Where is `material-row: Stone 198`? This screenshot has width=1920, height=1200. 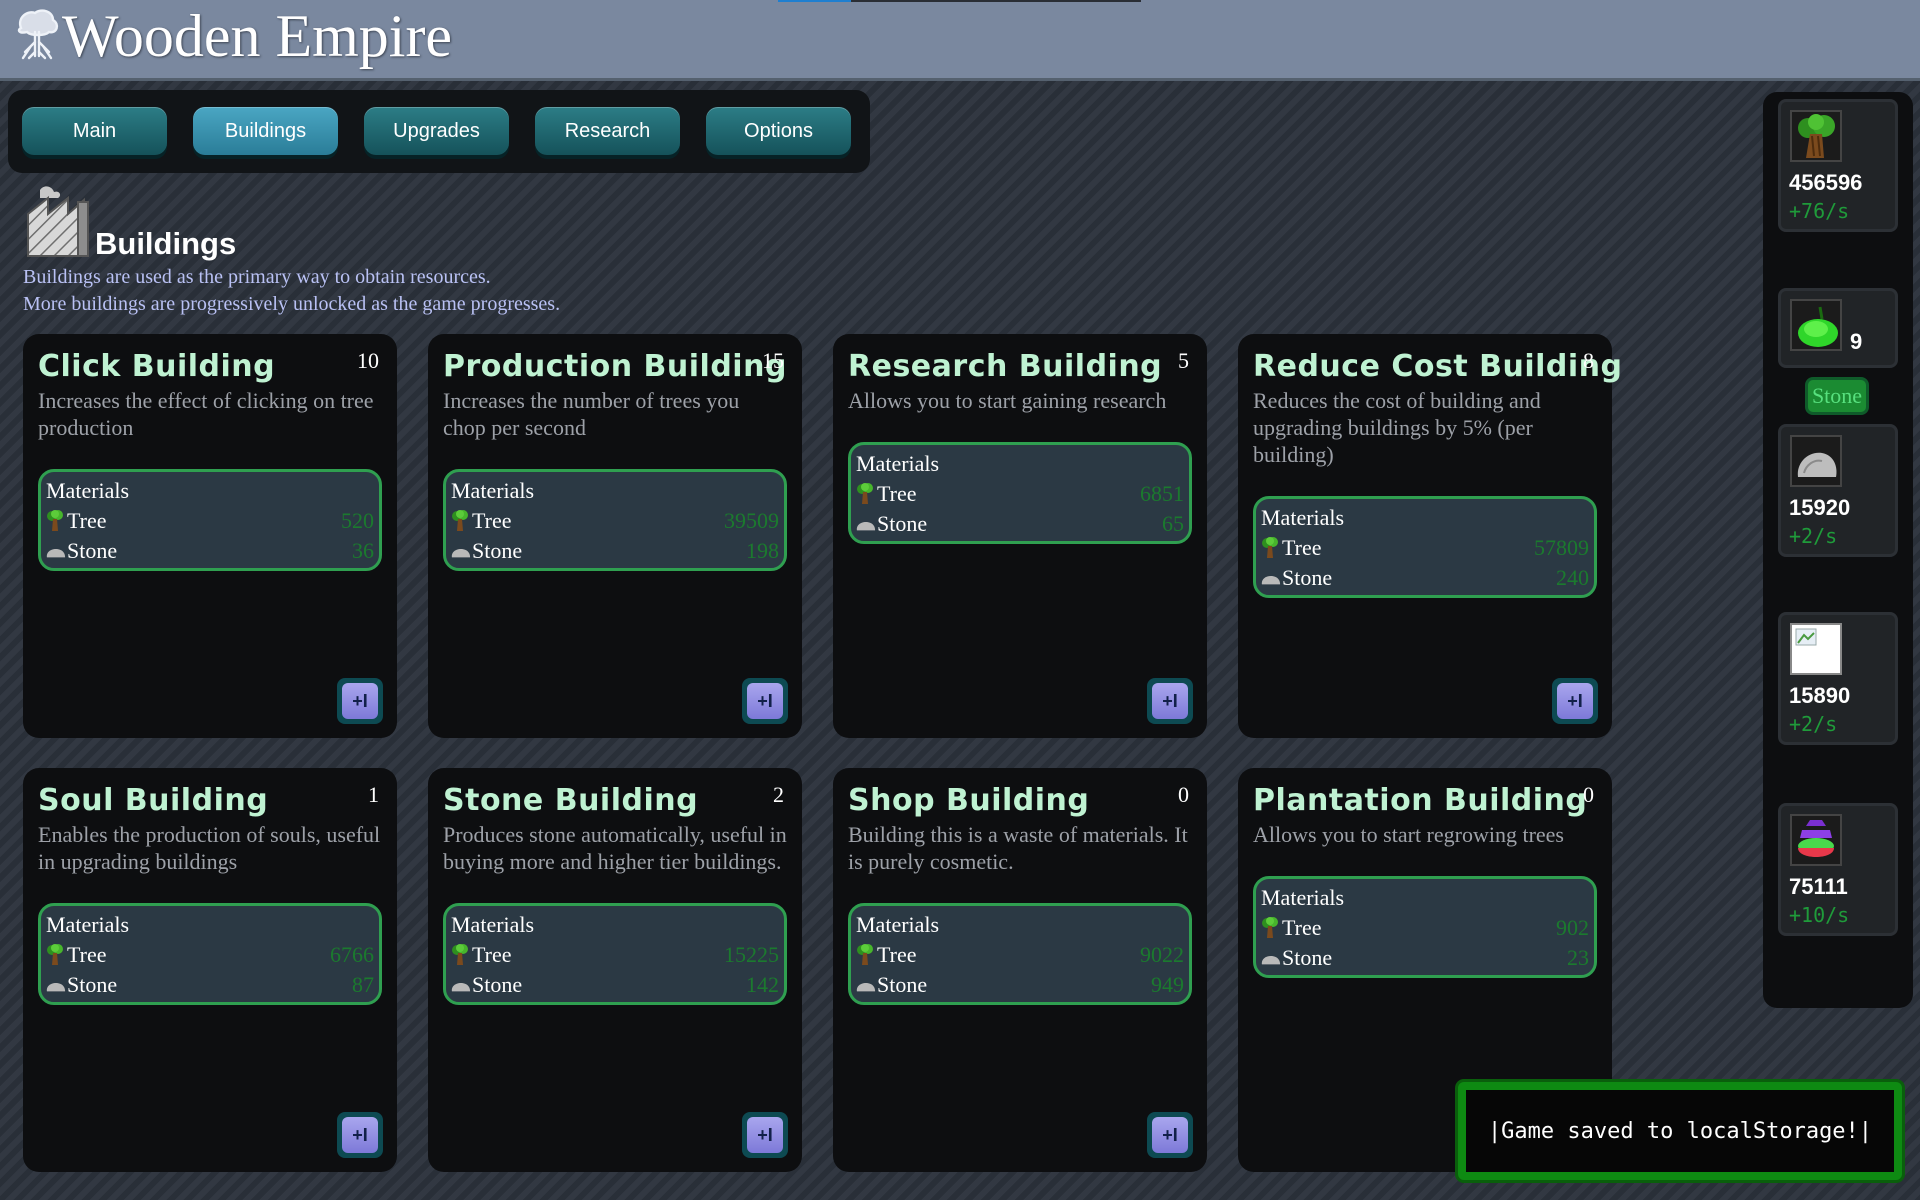 material-row: Stone 198 is located at coordinates (615, 551).